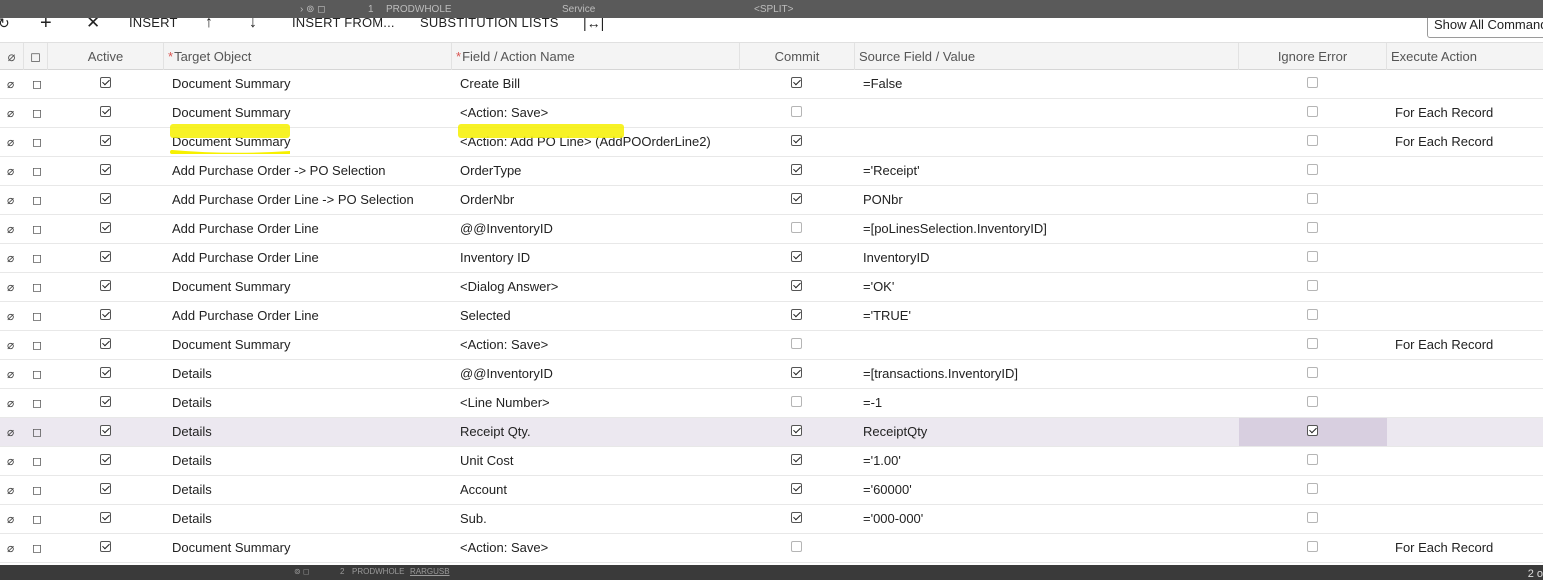 This screenshot has height=580, width=1543. What do you see at coordinates (771, 287) in the screenshot?
I see `table-row: ⌀ ◻ Document Summary <Dialog Answer> ='OK'` at bounding box center [771, 287].